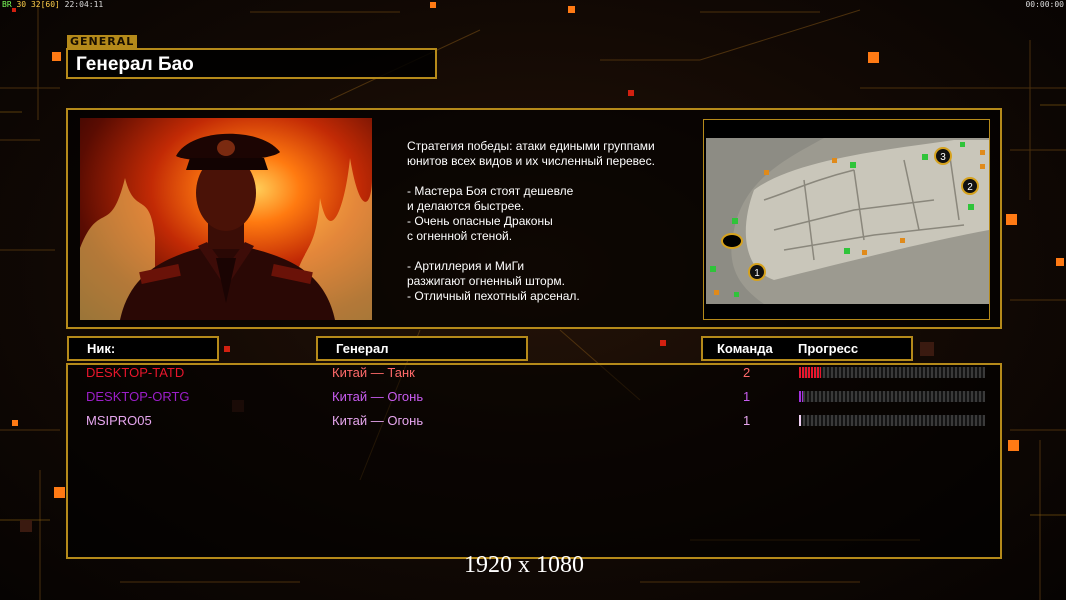 This screenshot has height=600, width=1066. What do you see at coordinates (747, 372) in the screenshot?
I see `player-team: 2` at bounding box center [747, 372].